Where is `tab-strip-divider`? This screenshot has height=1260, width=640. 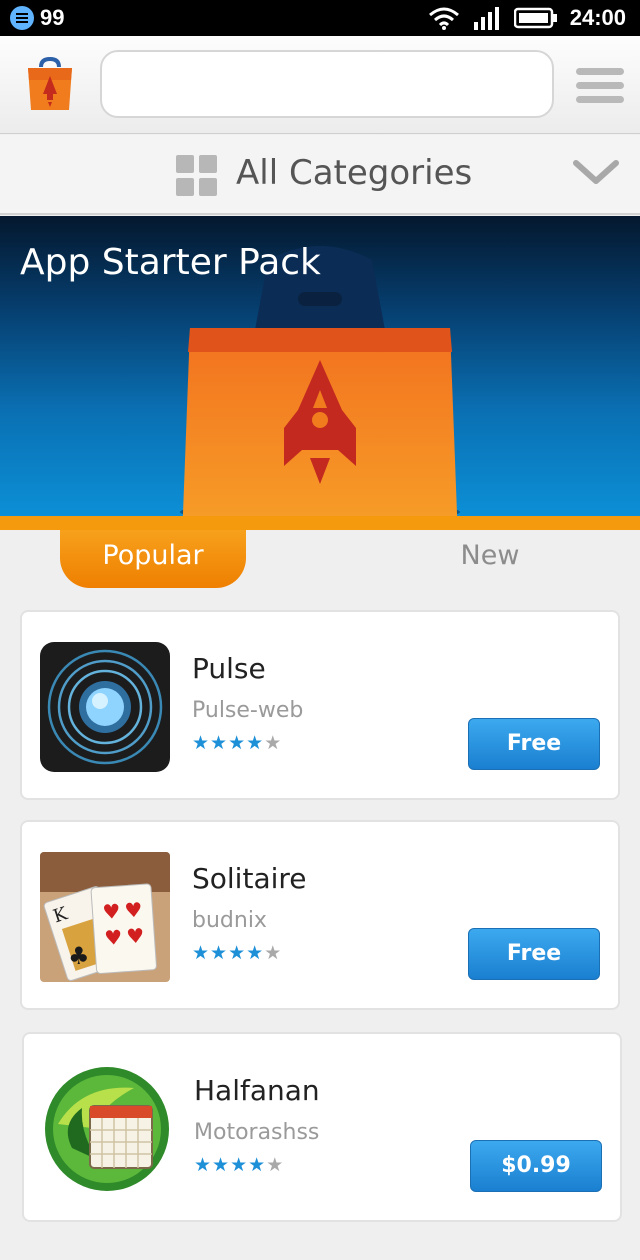
tab-strip-divider is located at coordinates (320, 523).